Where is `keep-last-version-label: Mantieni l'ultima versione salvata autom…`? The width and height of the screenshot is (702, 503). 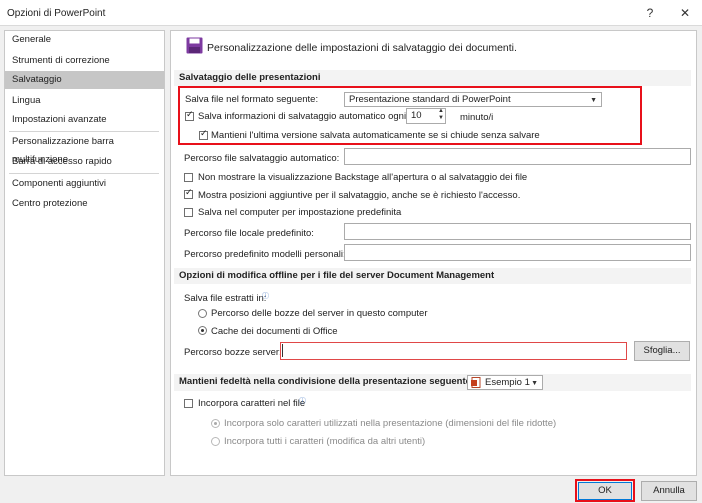
keep-last-version-label: Mantieni l'ultima versione salvata autom… is located at coordinates (375, 135).